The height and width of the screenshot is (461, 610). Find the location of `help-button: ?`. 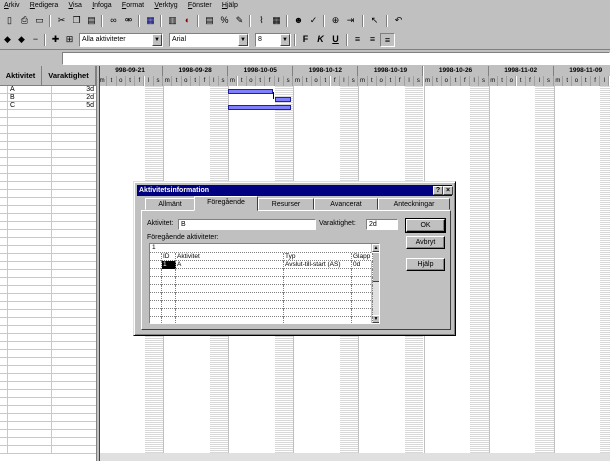

help-button: ? is located at coordinates (438, 190).